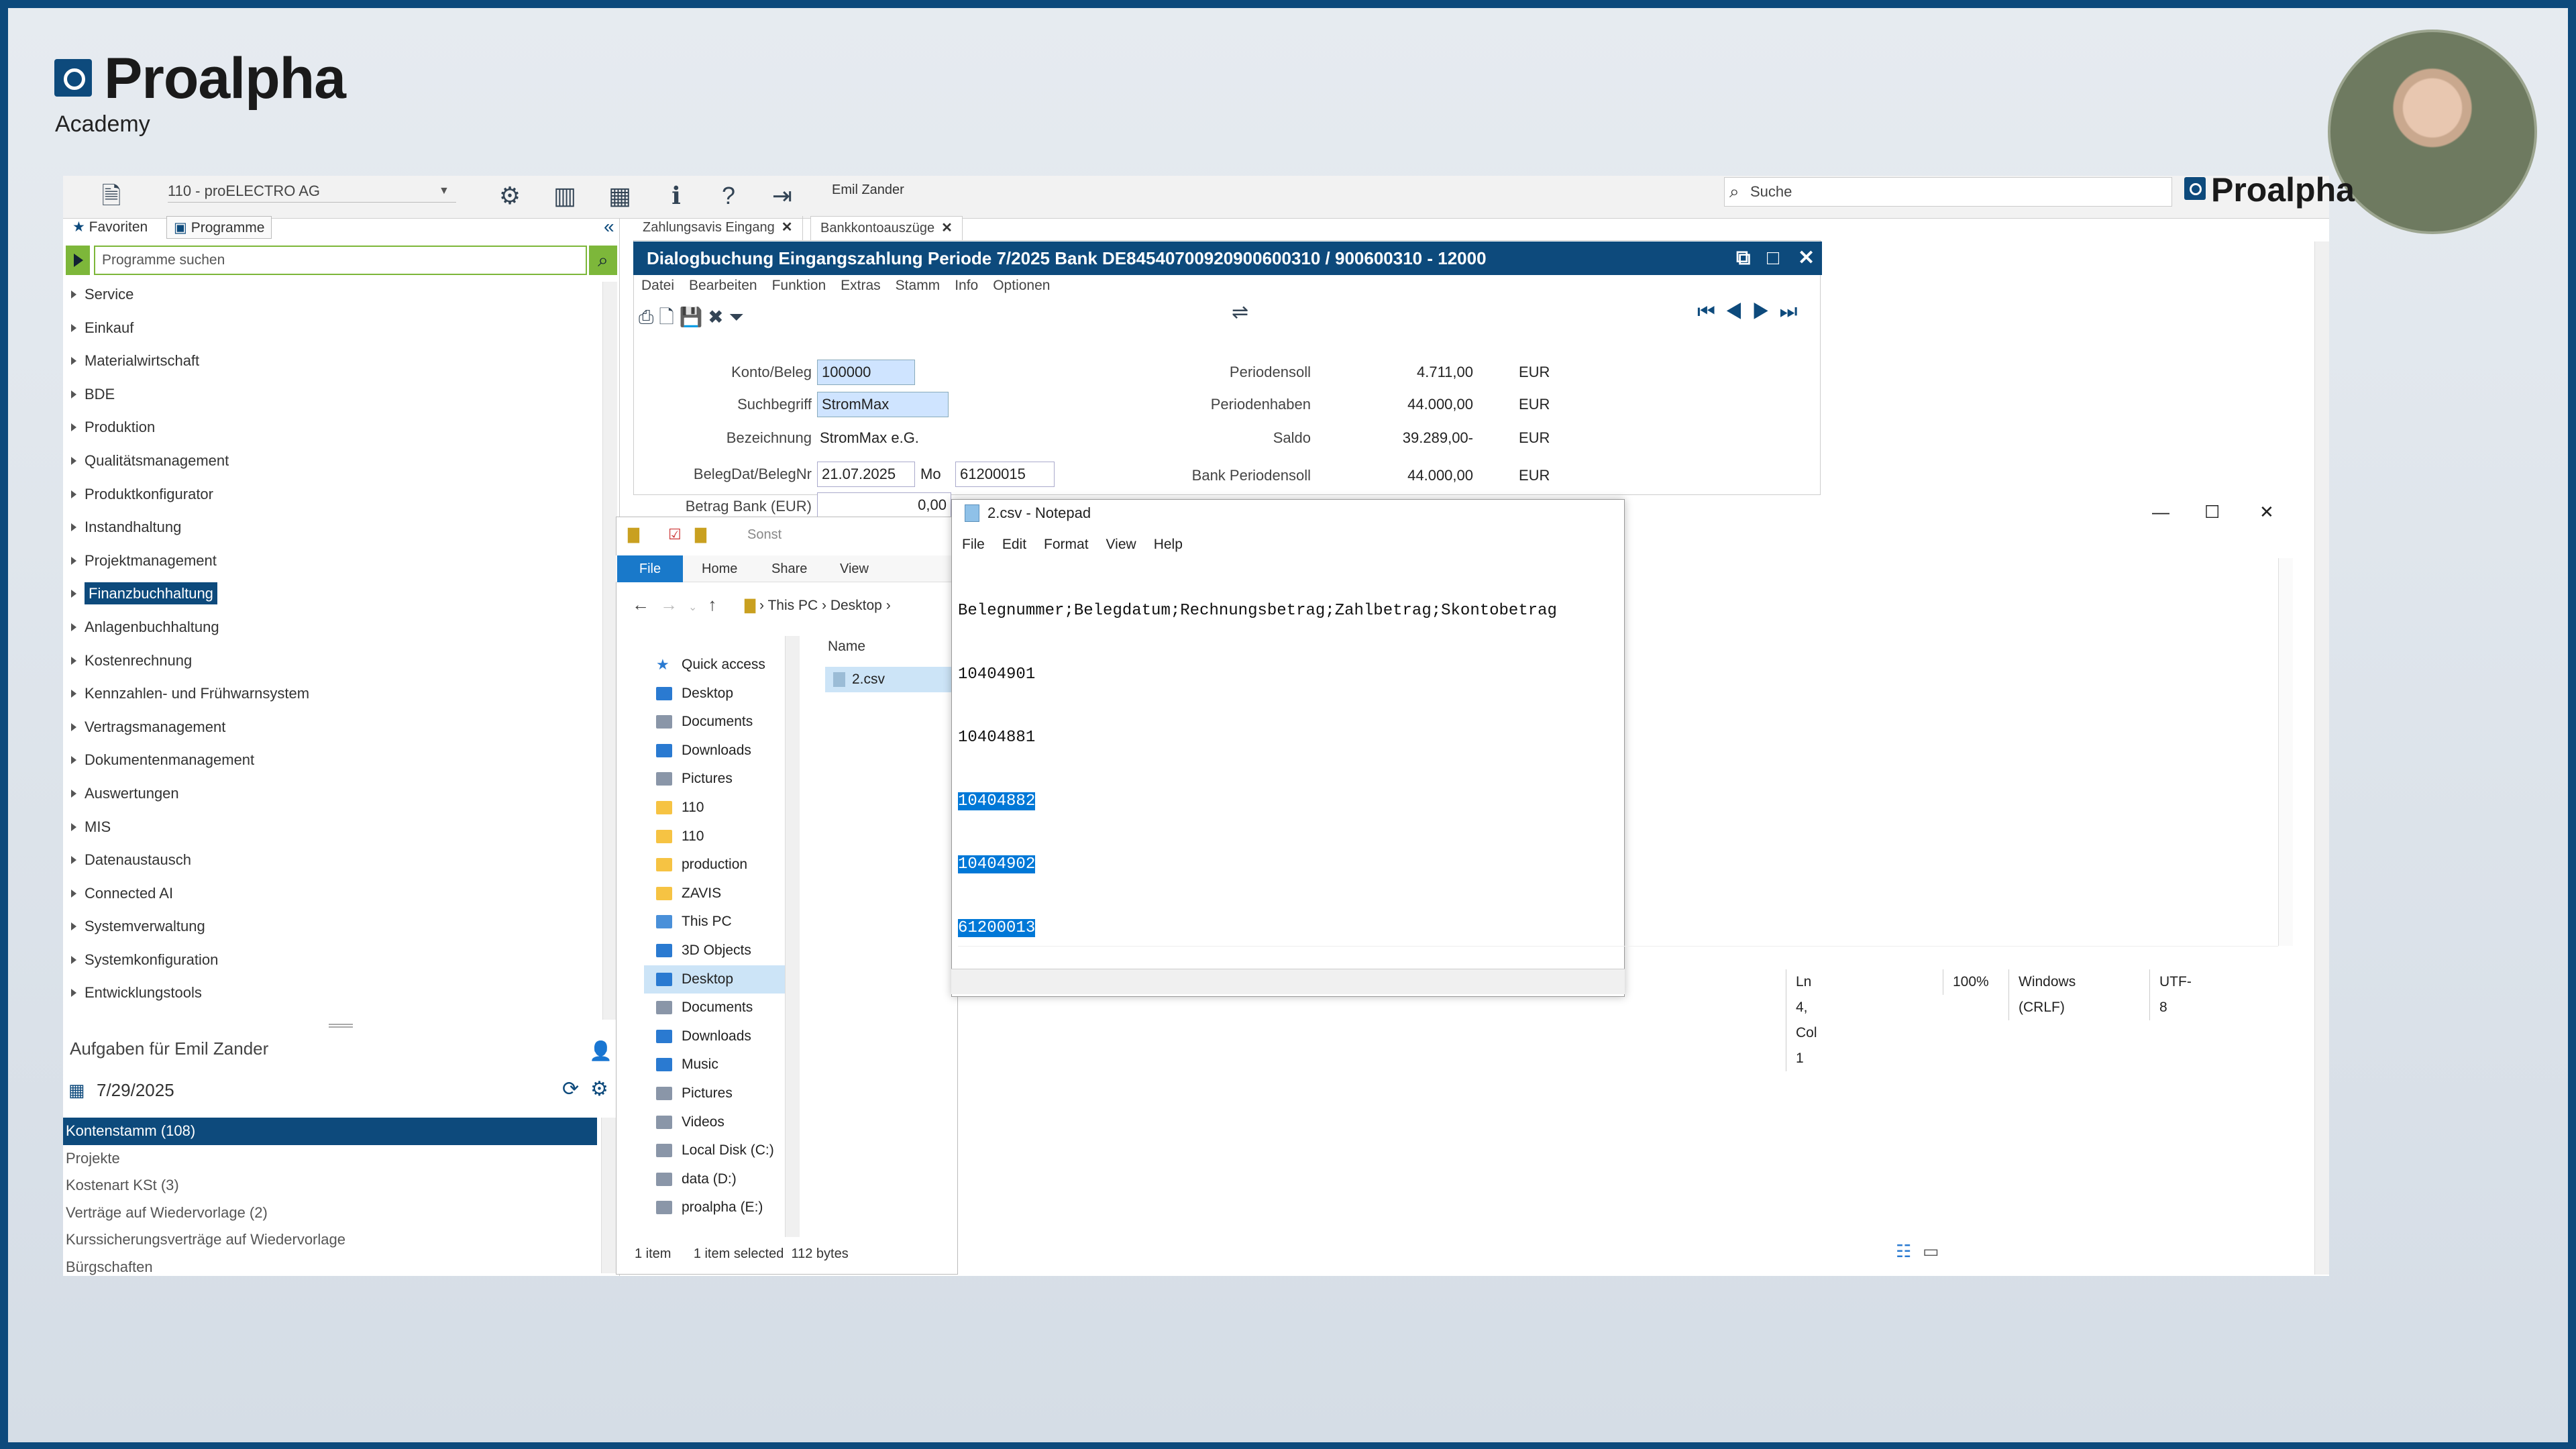 This screenshot has height=1449, width=2576. I want to click on menu-item: Vertragsmanagement, so click(335, 732).